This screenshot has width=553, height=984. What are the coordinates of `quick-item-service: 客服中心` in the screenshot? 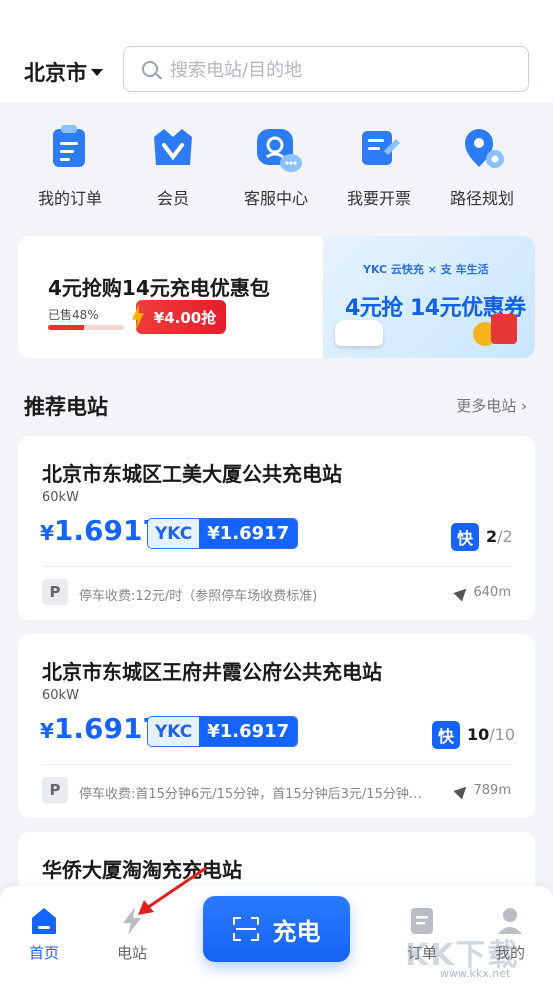 It's located at (276, 167).